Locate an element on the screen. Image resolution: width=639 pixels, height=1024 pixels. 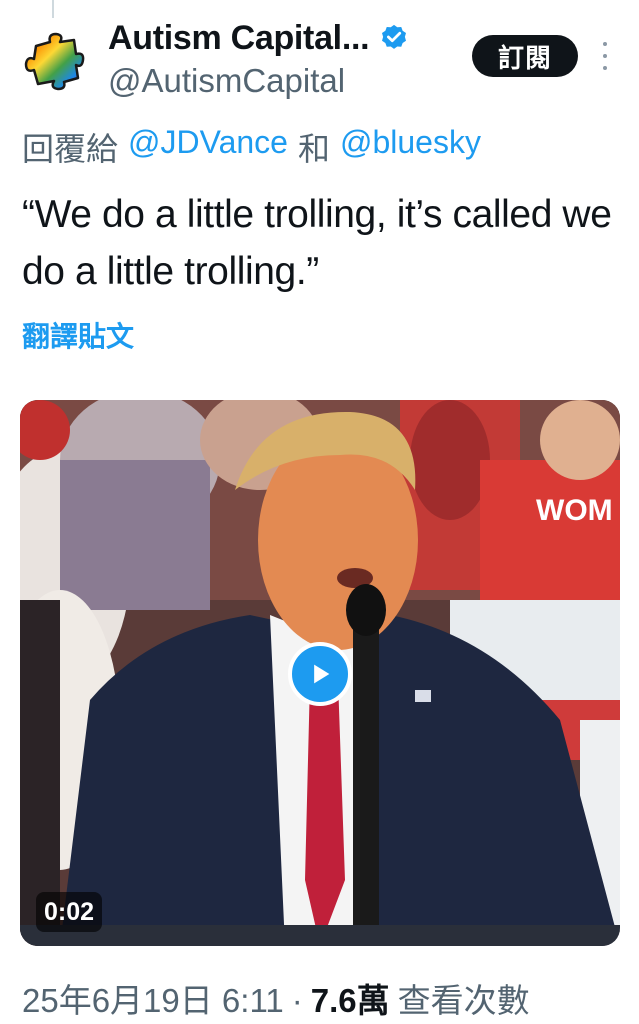
mention-bluesky: @bluesky is located at coordinates (410, 147).